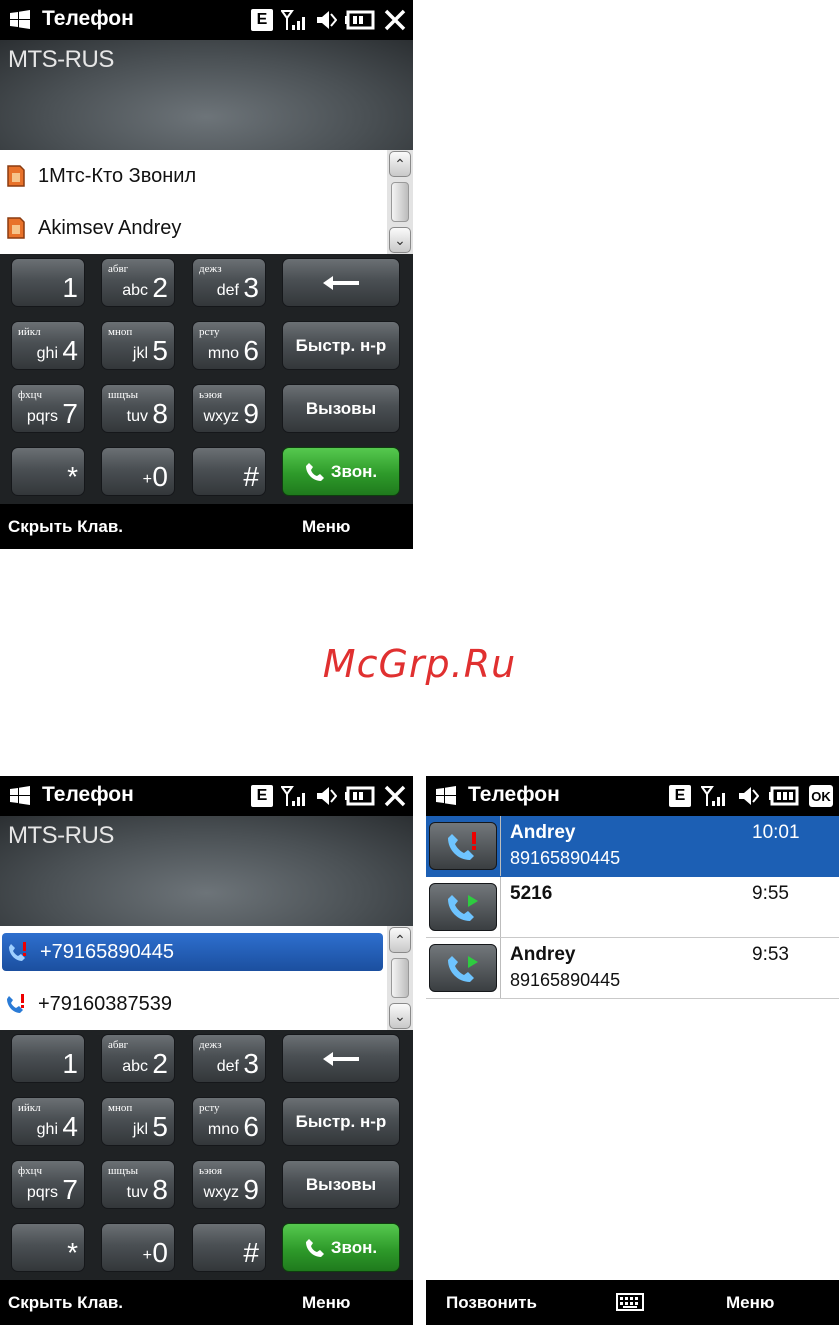 The width and height of the screenshot is (839, 1325). Describe the element at coordinates (17, 951) in the screenshot. I see `missed-call-icon` at that location.